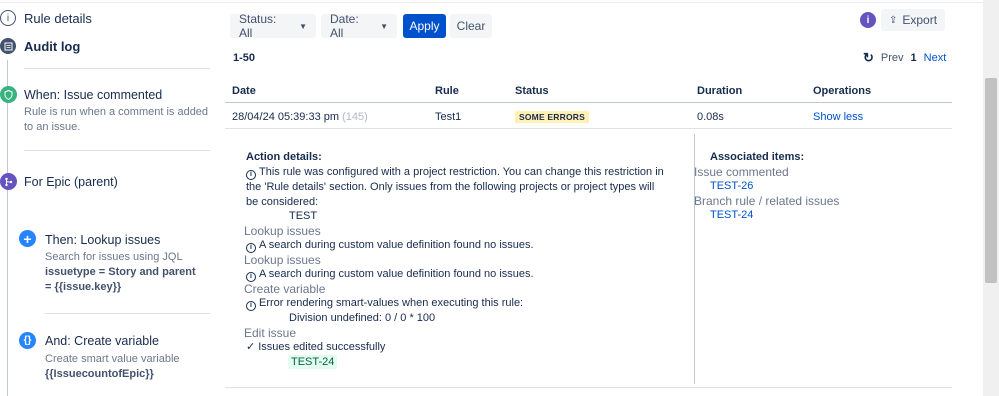  I want to click on create-variable-section: Create variable, so click(285, 289).